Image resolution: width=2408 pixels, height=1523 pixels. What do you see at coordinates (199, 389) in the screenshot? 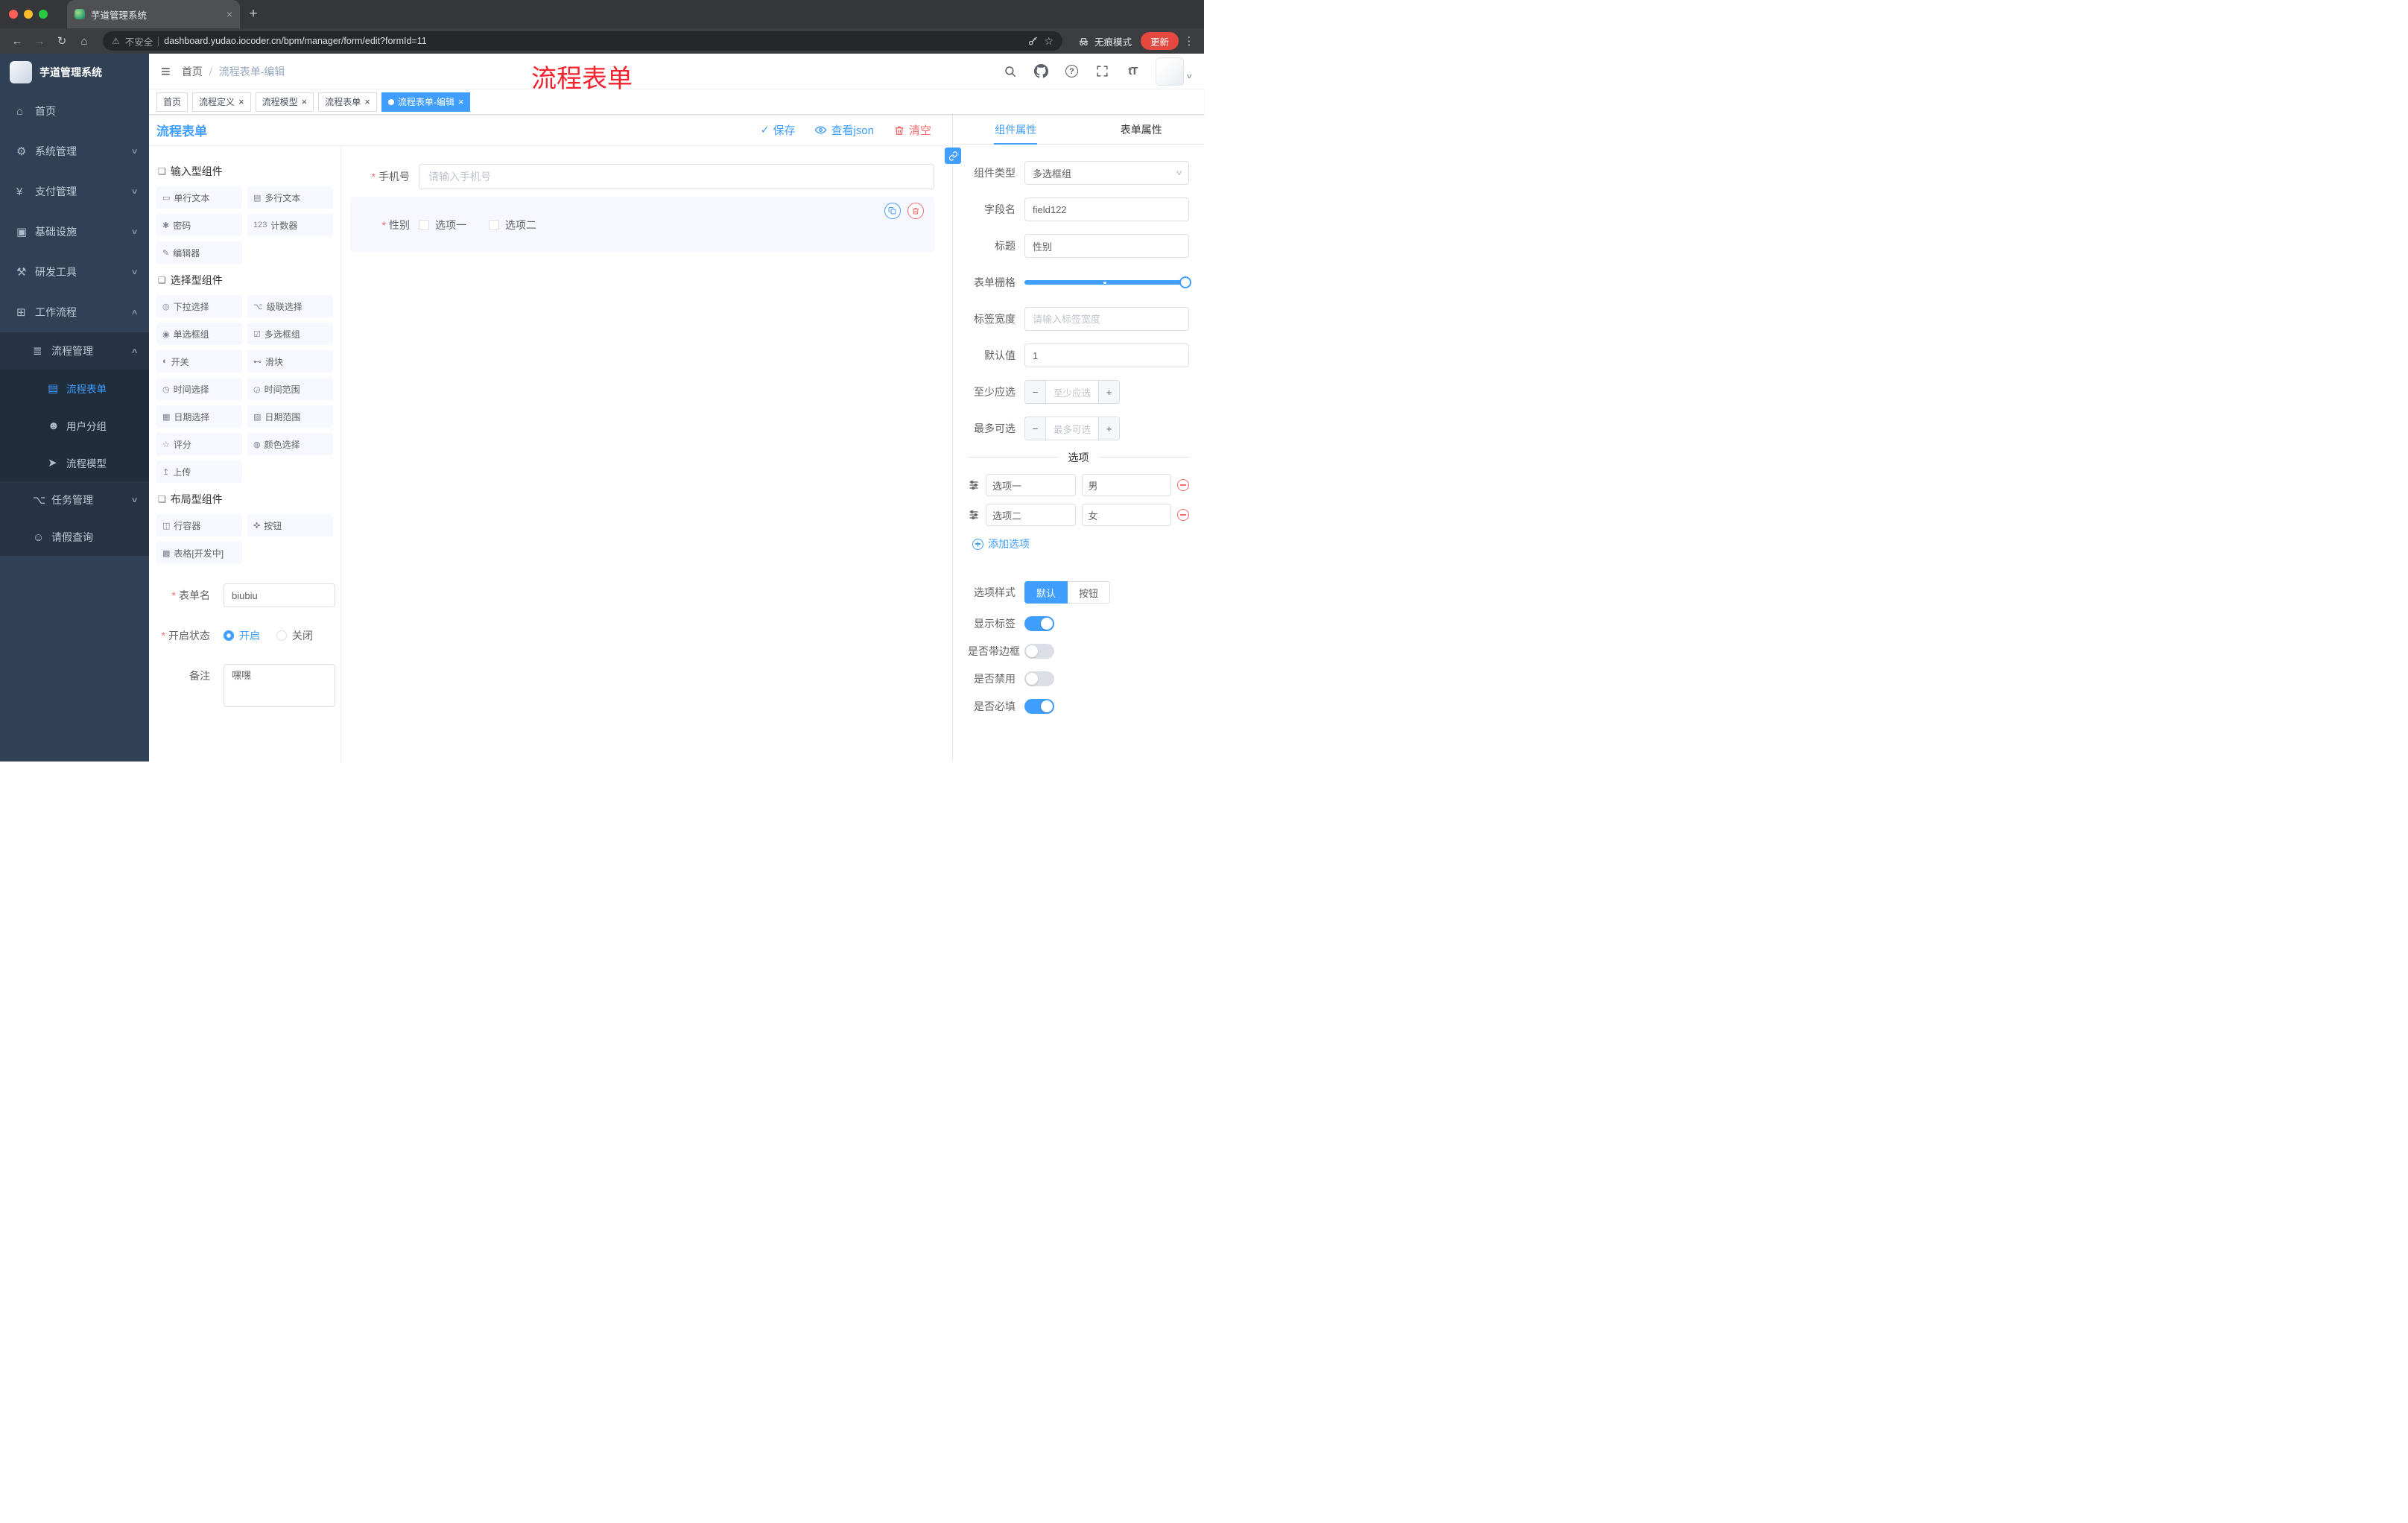
I see `component-item: ◷ 时间选择` at bounding box center [199, 389].